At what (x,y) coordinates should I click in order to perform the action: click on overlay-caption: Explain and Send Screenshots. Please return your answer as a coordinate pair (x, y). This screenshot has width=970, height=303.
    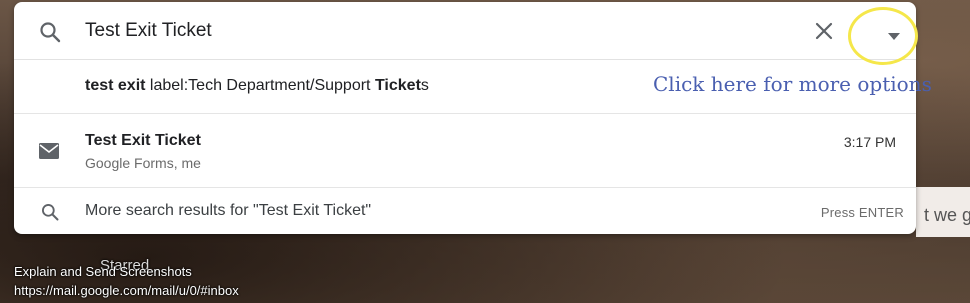
    Looking at the image, I should click on (103, 271).